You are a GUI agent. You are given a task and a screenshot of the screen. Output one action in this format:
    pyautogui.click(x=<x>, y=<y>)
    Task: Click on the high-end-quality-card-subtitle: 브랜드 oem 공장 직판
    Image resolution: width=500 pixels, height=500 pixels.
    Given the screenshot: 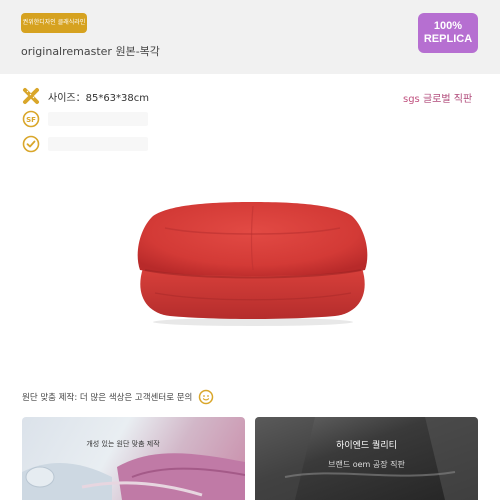 What is the action you would take?
    pyautogui.click(x=366, y=464)
    